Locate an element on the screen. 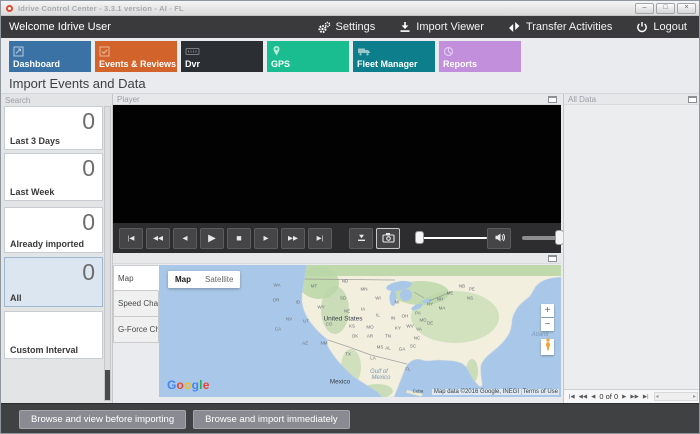 The image size is (700, 434). map-label: MO is located at coordinates (370, 327).